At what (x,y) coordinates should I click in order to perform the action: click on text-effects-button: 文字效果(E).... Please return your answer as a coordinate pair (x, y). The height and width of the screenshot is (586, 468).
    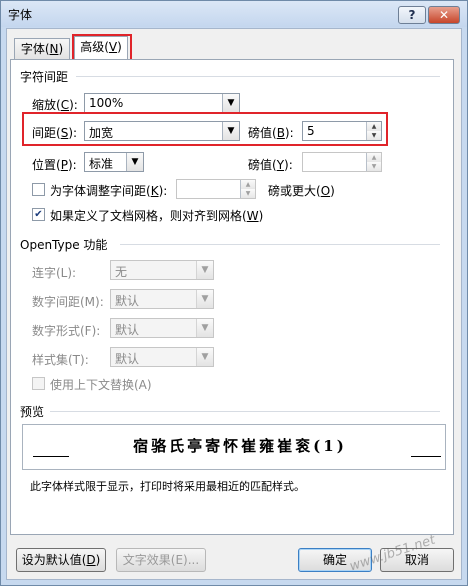
    Looking at the image, I should click on (161, 560).